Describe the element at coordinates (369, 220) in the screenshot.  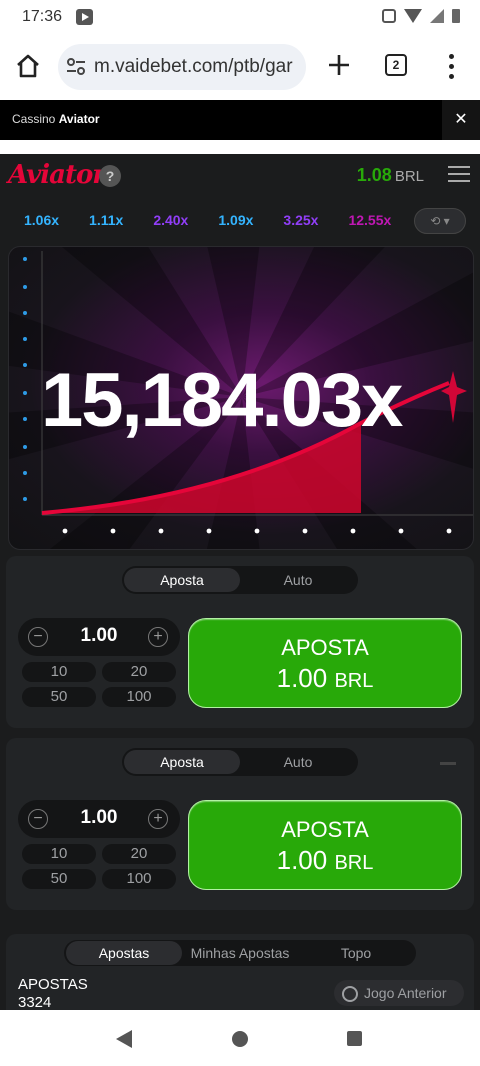
I see `history-multiplier: 12.55x` at that location.